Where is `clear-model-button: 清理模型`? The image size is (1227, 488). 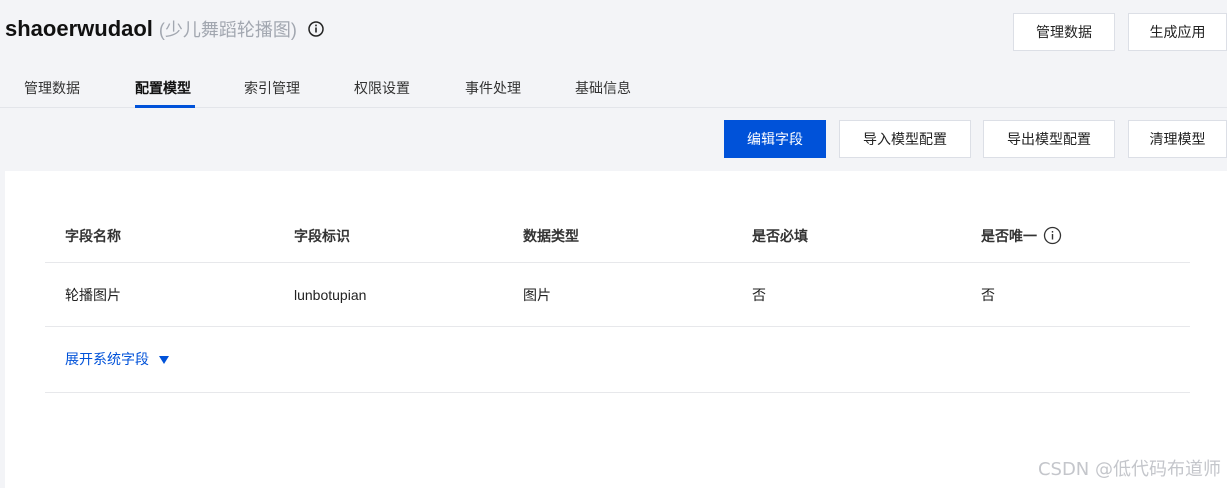 clear-model-button: 清理模型 is located at coordinates (1177, 139).